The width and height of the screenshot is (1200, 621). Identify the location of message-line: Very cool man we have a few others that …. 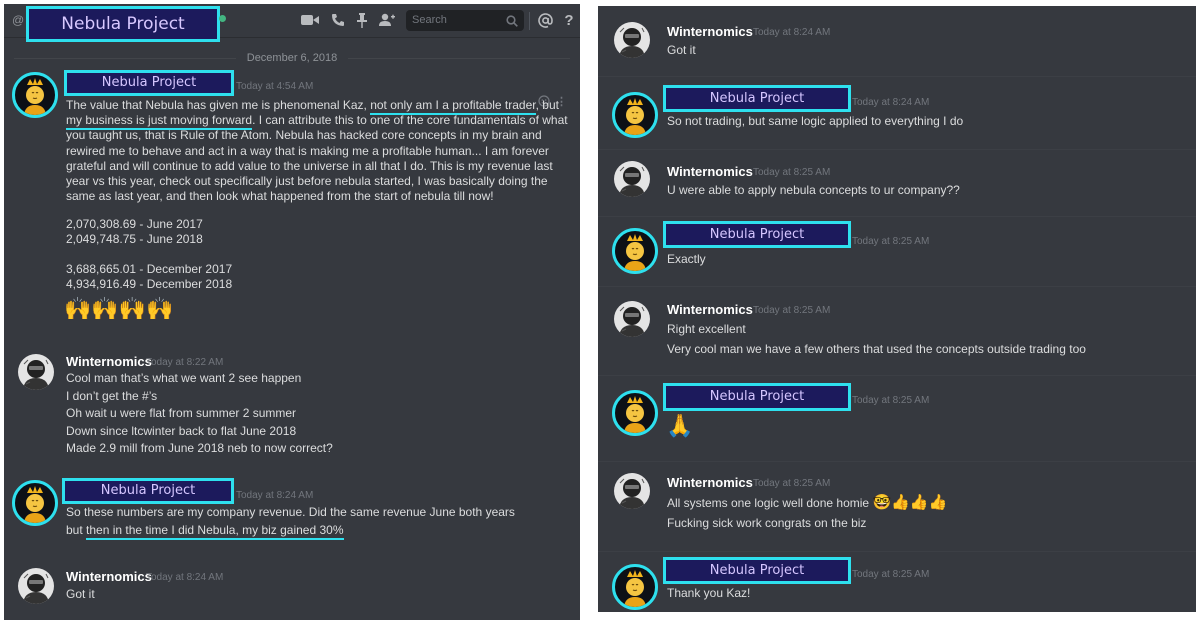
(876, 349).